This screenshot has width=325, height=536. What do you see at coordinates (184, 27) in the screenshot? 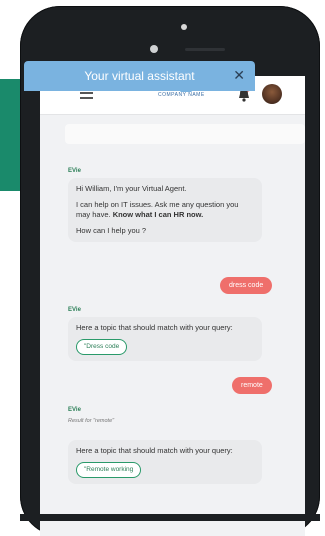
I see `phone-sensor` at bounding box center [184, 27].